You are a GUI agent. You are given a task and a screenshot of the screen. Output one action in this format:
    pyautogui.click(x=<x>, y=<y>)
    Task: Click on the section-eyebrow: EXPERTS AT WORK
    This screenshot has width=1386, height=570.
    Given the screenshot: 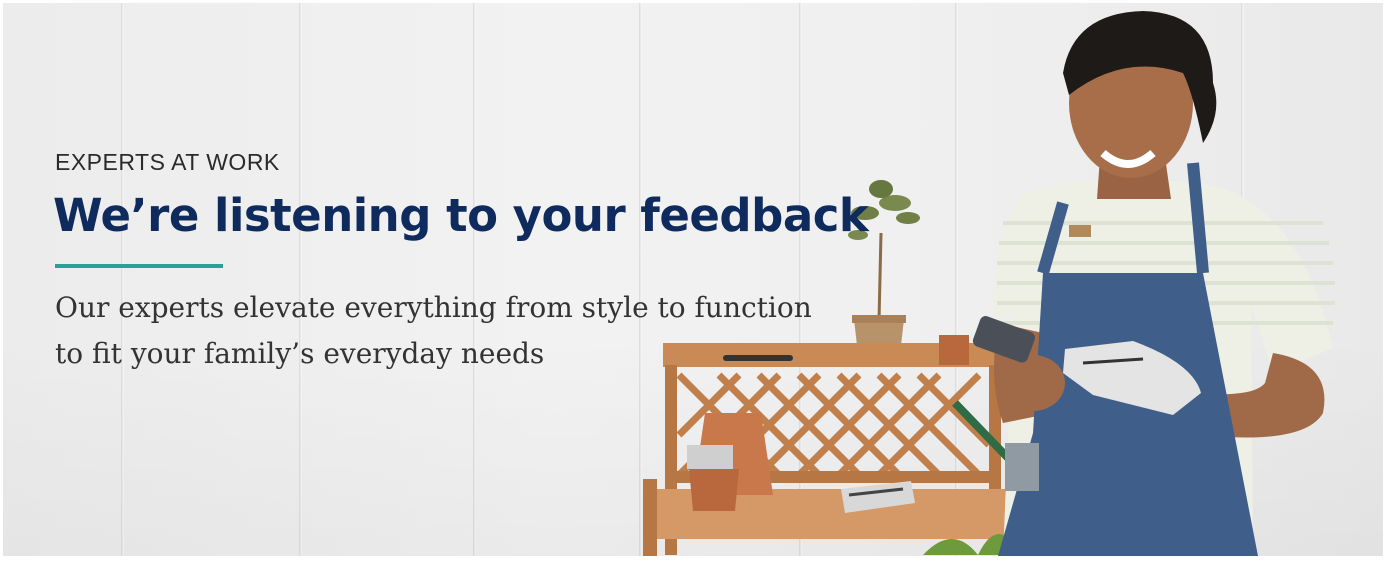 What is the action you would take?
    pyautogui.click(x=167, y=162)
    